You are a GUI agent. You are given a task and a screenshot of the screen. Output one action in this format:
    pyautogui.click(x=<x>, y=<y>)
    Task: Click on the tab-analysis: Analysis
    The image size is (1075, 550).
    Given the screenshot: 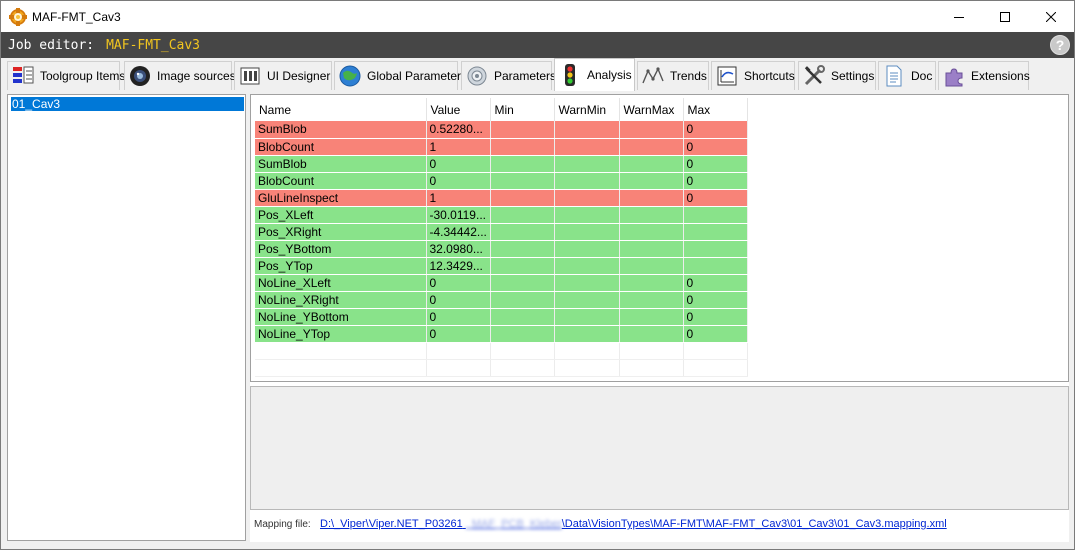 What is the action you would take?
    pyautogui.click(x=594, y=74)
    